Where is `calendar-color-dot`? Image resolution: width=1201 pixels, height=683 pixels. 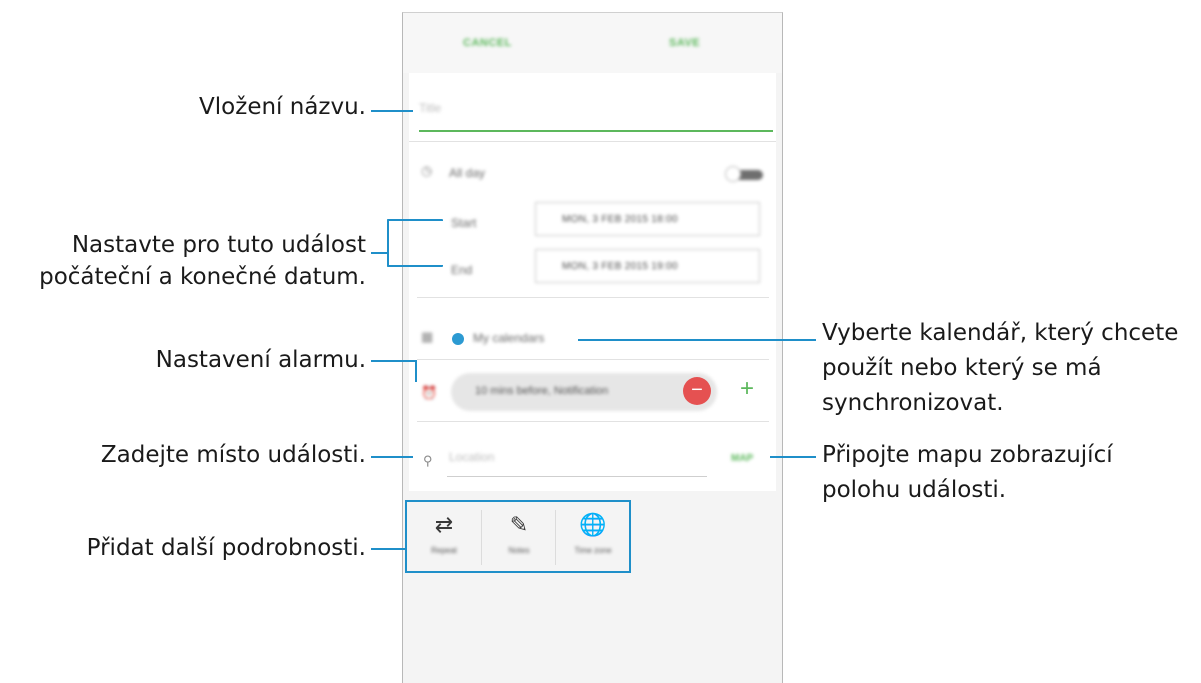 calendar-color-dot is located at coordinates (458, 339).